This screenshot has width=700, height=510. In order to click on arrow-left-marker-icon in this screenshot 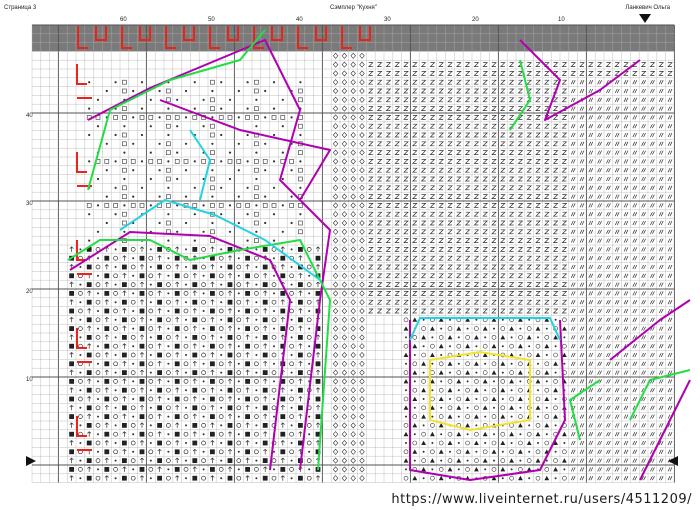, I will do `click(673, 461)`.